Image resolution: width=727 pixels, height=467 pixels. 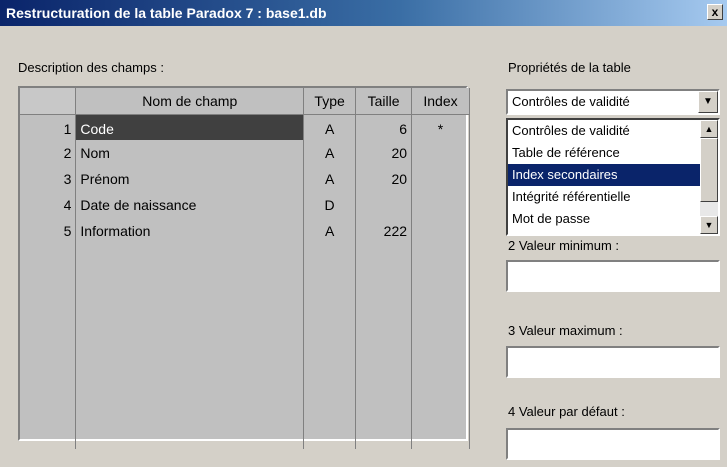 I want to click on arrow-down-icon: ▼, so click(x=709, y=225).